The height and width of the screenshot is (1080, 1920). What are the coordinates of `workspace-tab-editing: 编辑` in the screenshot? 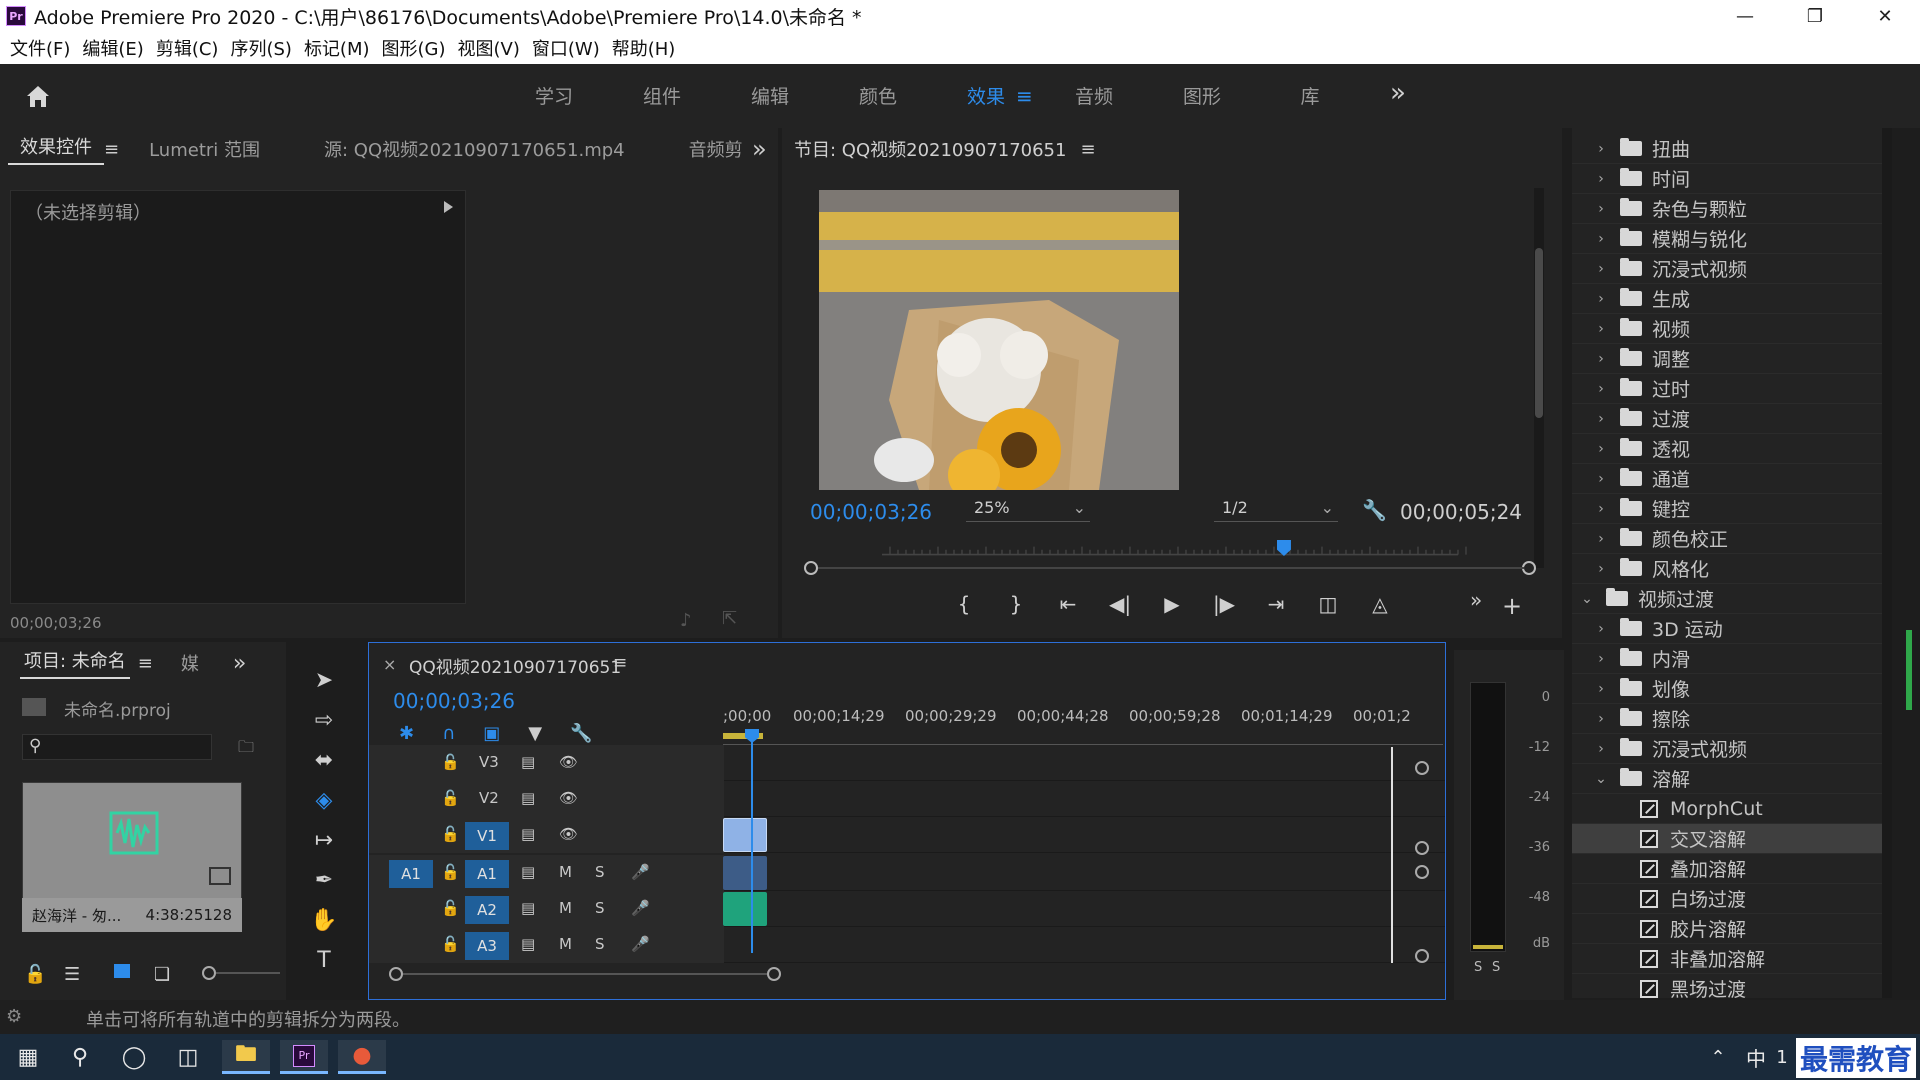 It's located at (770, 95).